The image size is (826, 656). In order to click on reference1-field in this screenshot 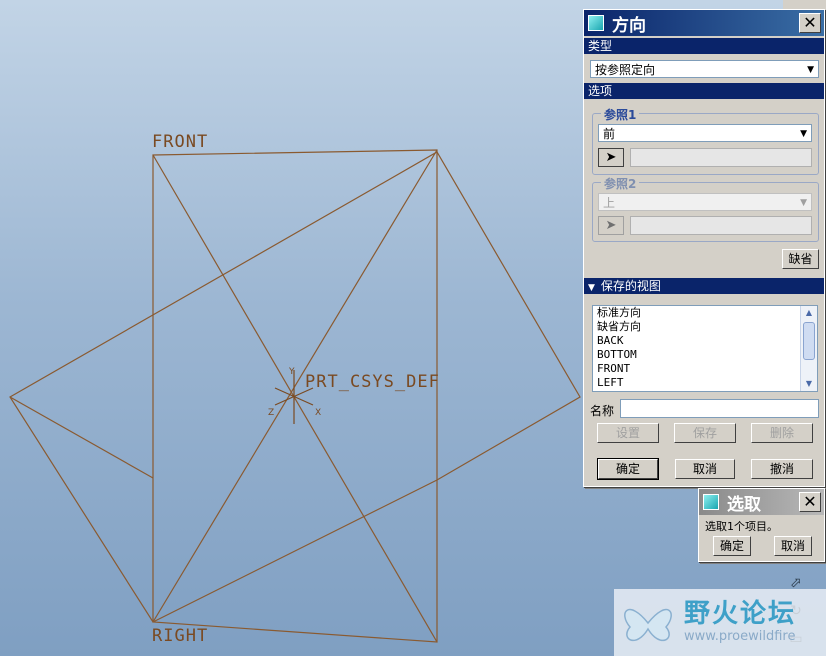, I will do `click(721, 157)`.